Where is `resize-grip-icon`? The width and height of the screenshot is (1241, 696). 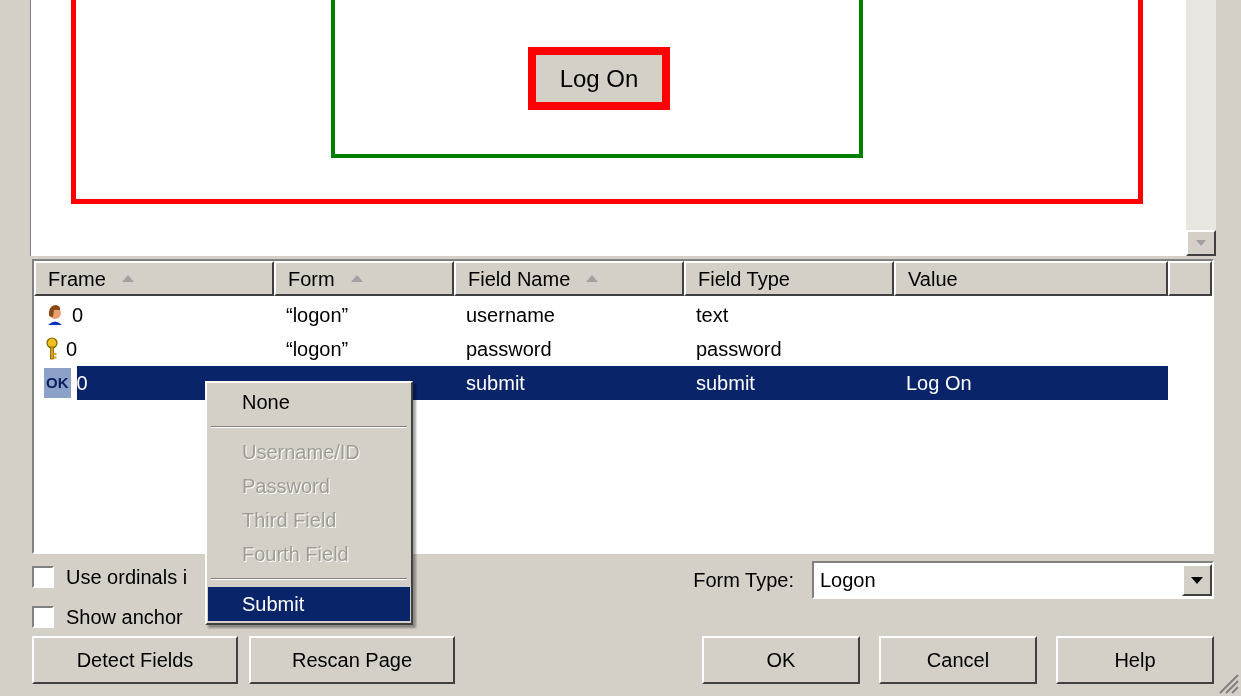 resize-grip-icon is located at coordinates (1228, 683).